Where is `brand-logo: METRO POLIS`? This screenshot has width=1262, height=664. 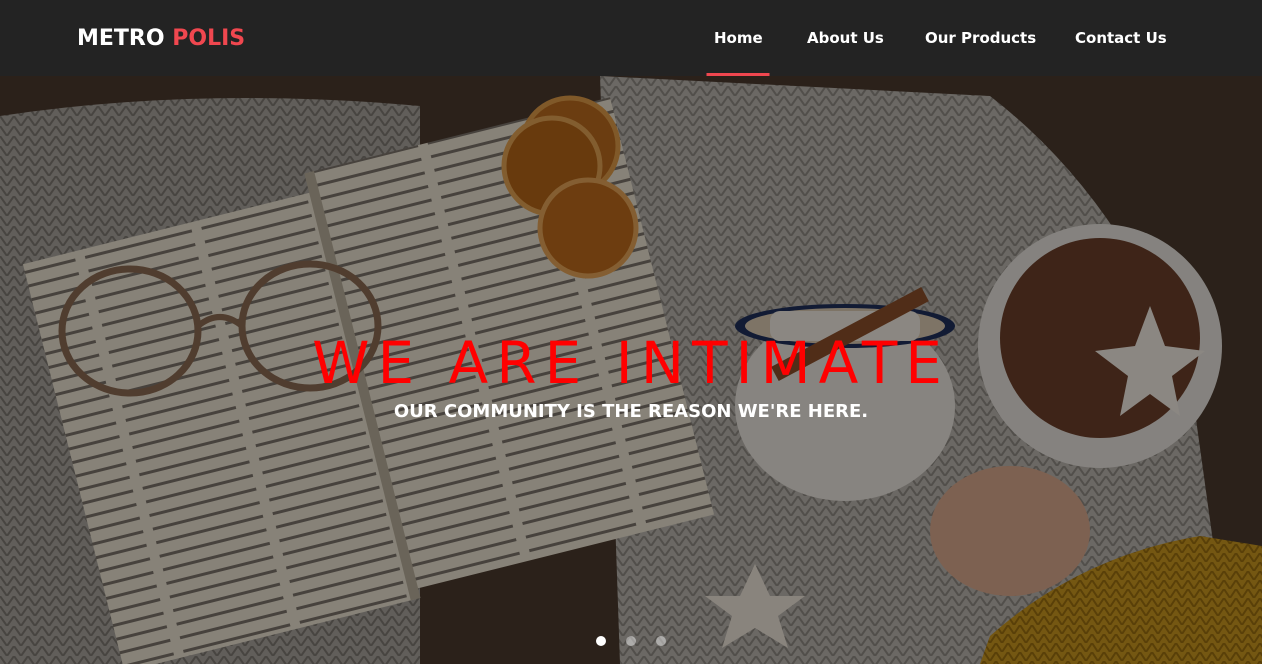 brand-logo: METRO POLIS is located at coordinates (161, 39).